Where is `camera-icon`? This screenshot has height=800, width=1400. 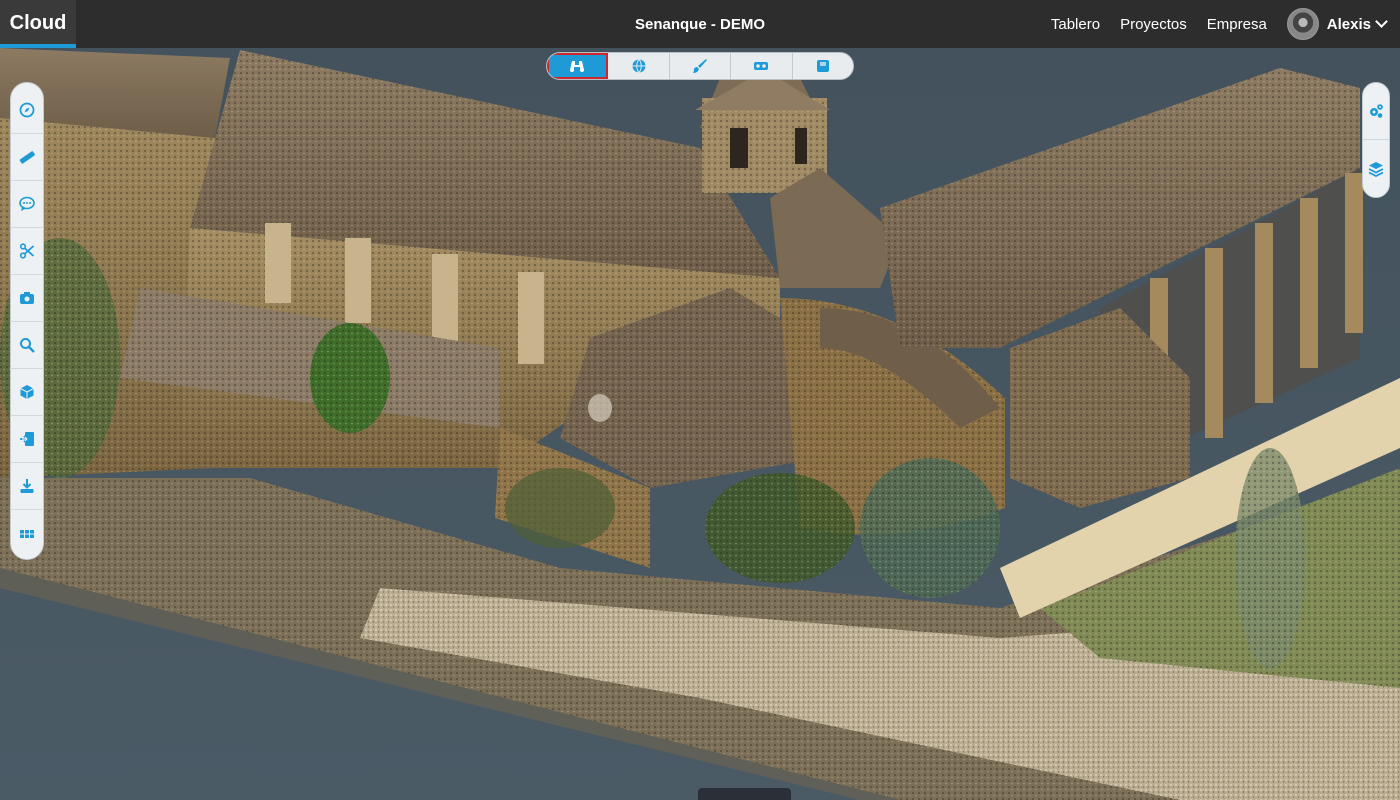 camera-icon is located at coordinates (27, 298).